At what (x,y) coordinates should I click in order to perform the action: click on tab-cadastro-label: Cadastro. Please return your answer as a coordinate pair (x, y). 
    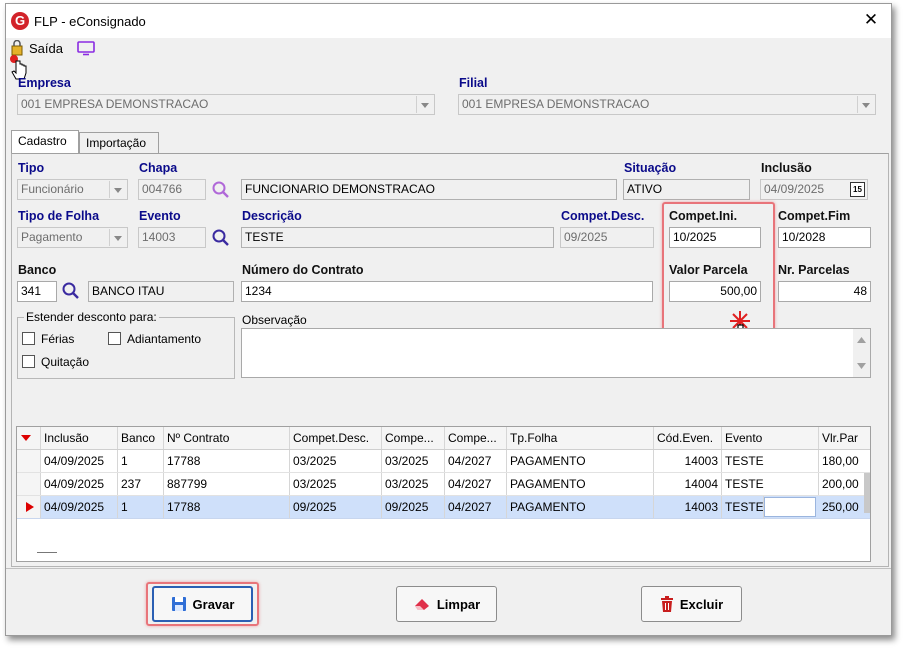
    Looking at the image, I should click on (42, 141).